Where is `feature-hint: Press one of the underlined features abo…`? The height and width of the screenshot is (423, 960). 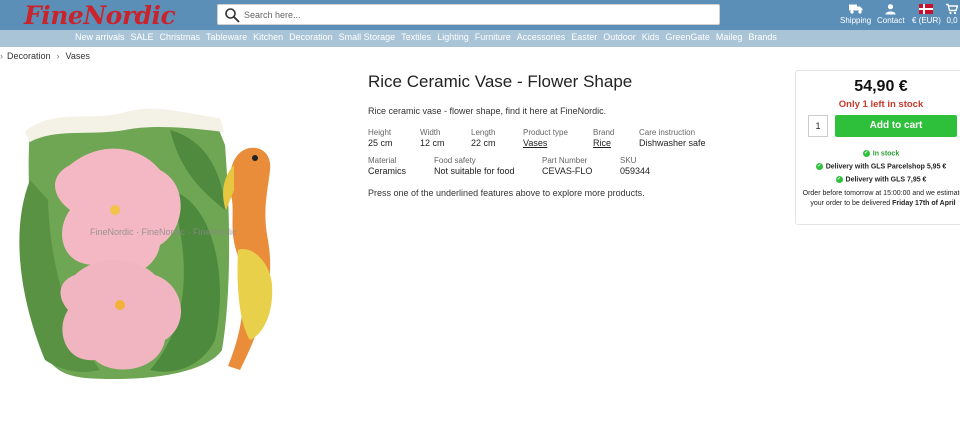 feature-hint: Press one of the underlined features abo… is located at coordinates (506, 193).